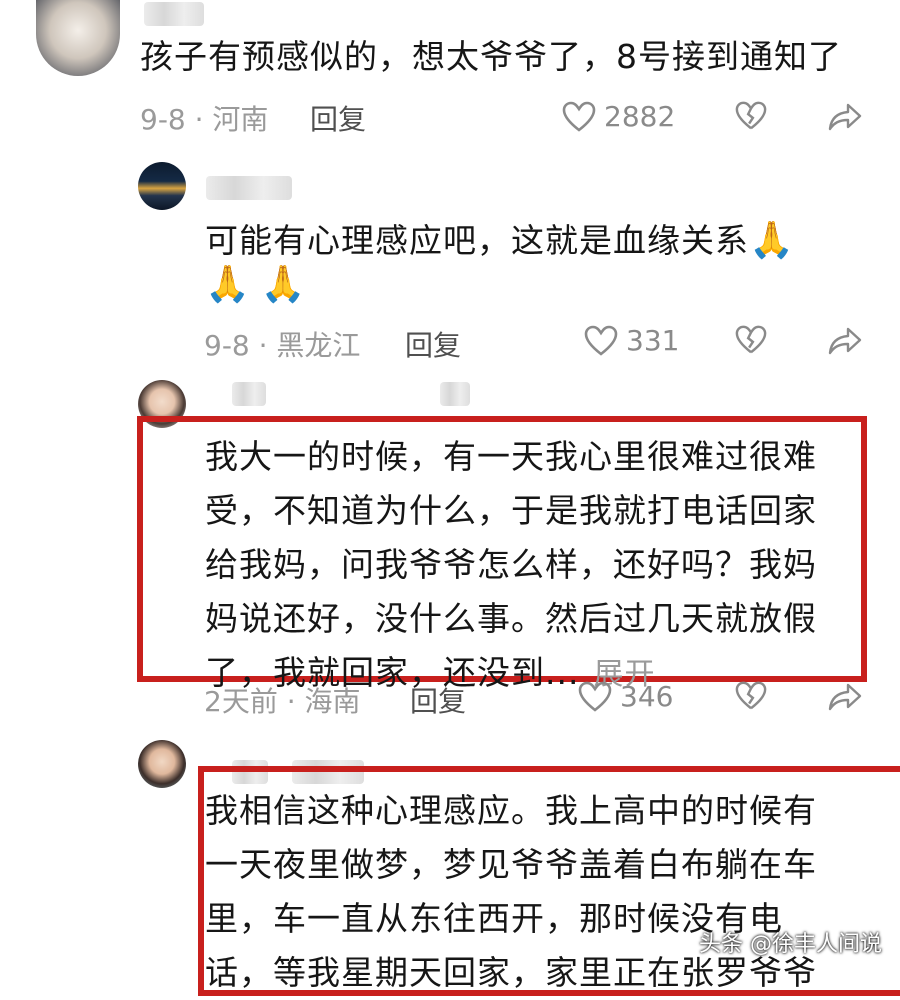 This screenshot has width=900, height=1000. What do you see at coordinates (511, 510) in the screenshot?
I see `comment-text-line: 受，不知道为什么，于是我就打电话回家` at bounding box center [511, 510].